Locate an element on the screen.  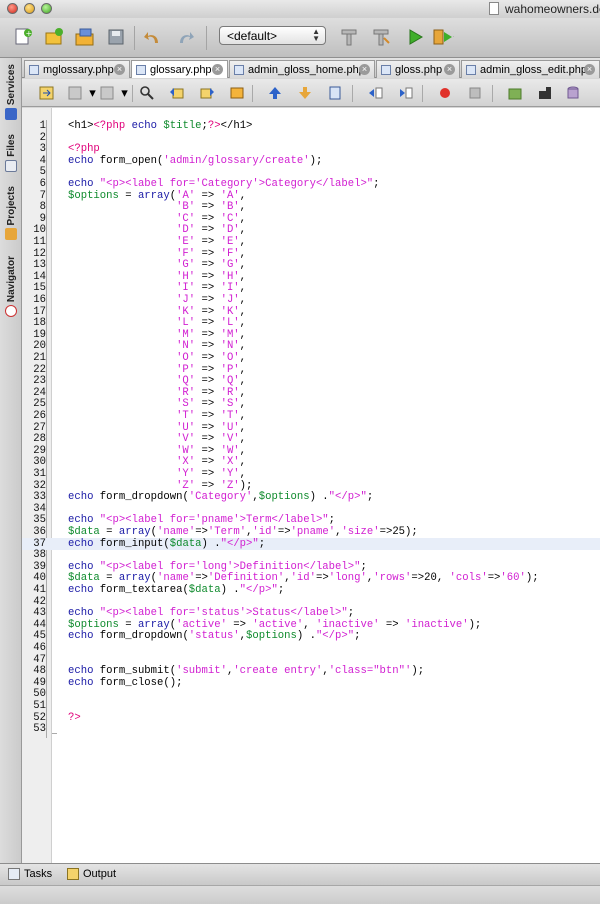
tasks-tab: Tasks is located at coordinates (30, 874).